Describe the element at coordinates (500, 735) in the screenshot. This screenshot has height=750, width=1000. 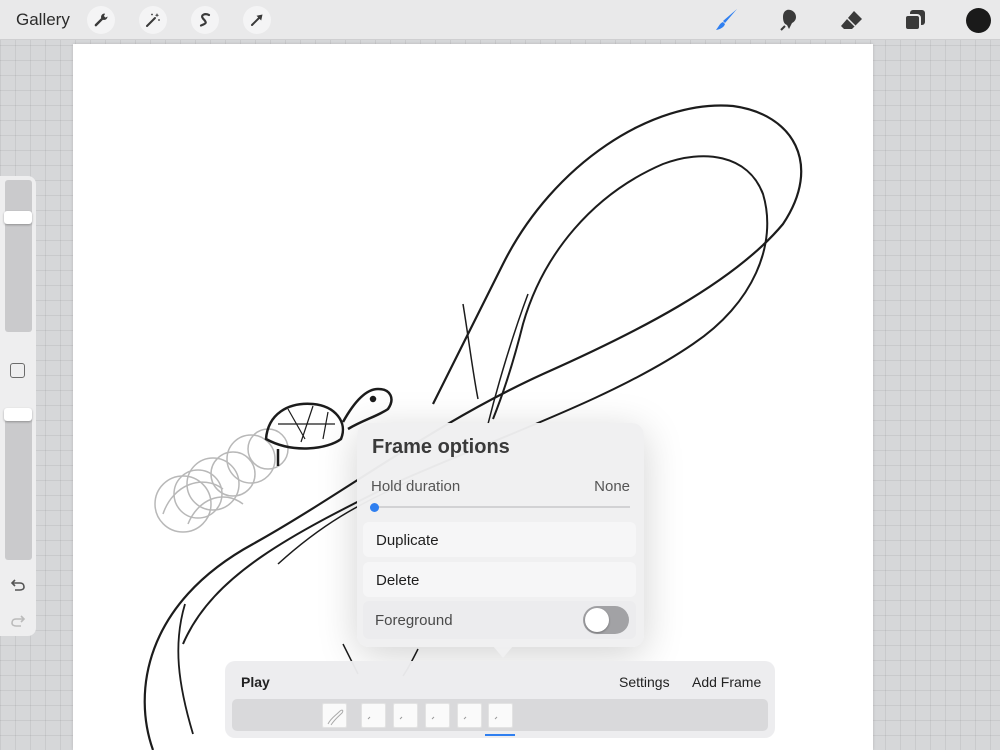
I see `selected-frame-indicator` at that location.